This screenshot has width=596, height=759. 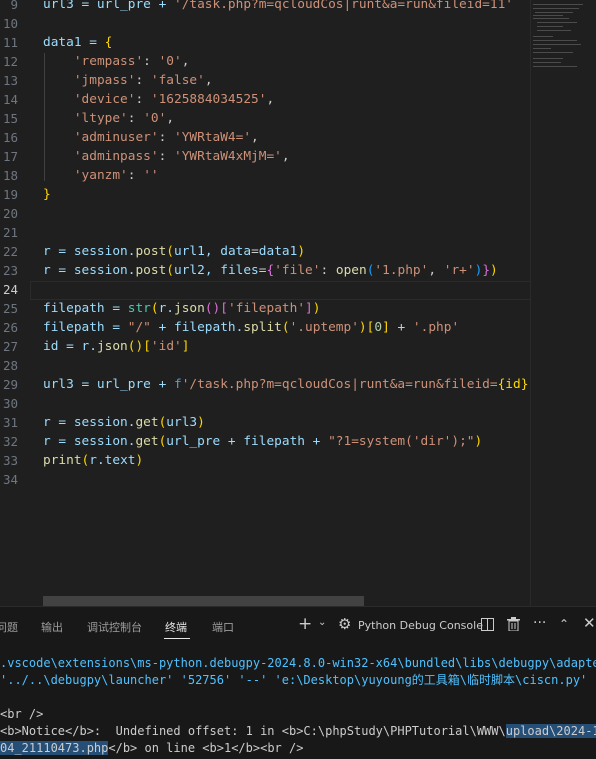 What do you see at coordinates (10, 327) in the screenshot?
I see `line-number: 26` at bounding box center [10, 327].